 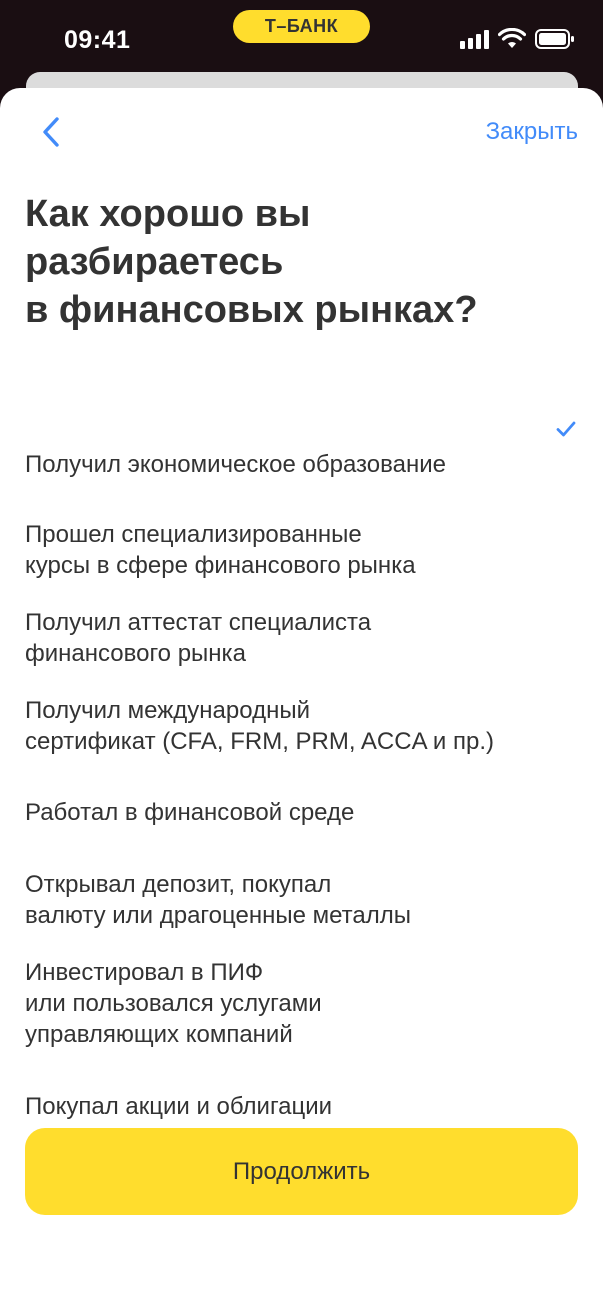 I want to click on option-financial-work: Работал в финансовой среде, so click(x=305, y=797).